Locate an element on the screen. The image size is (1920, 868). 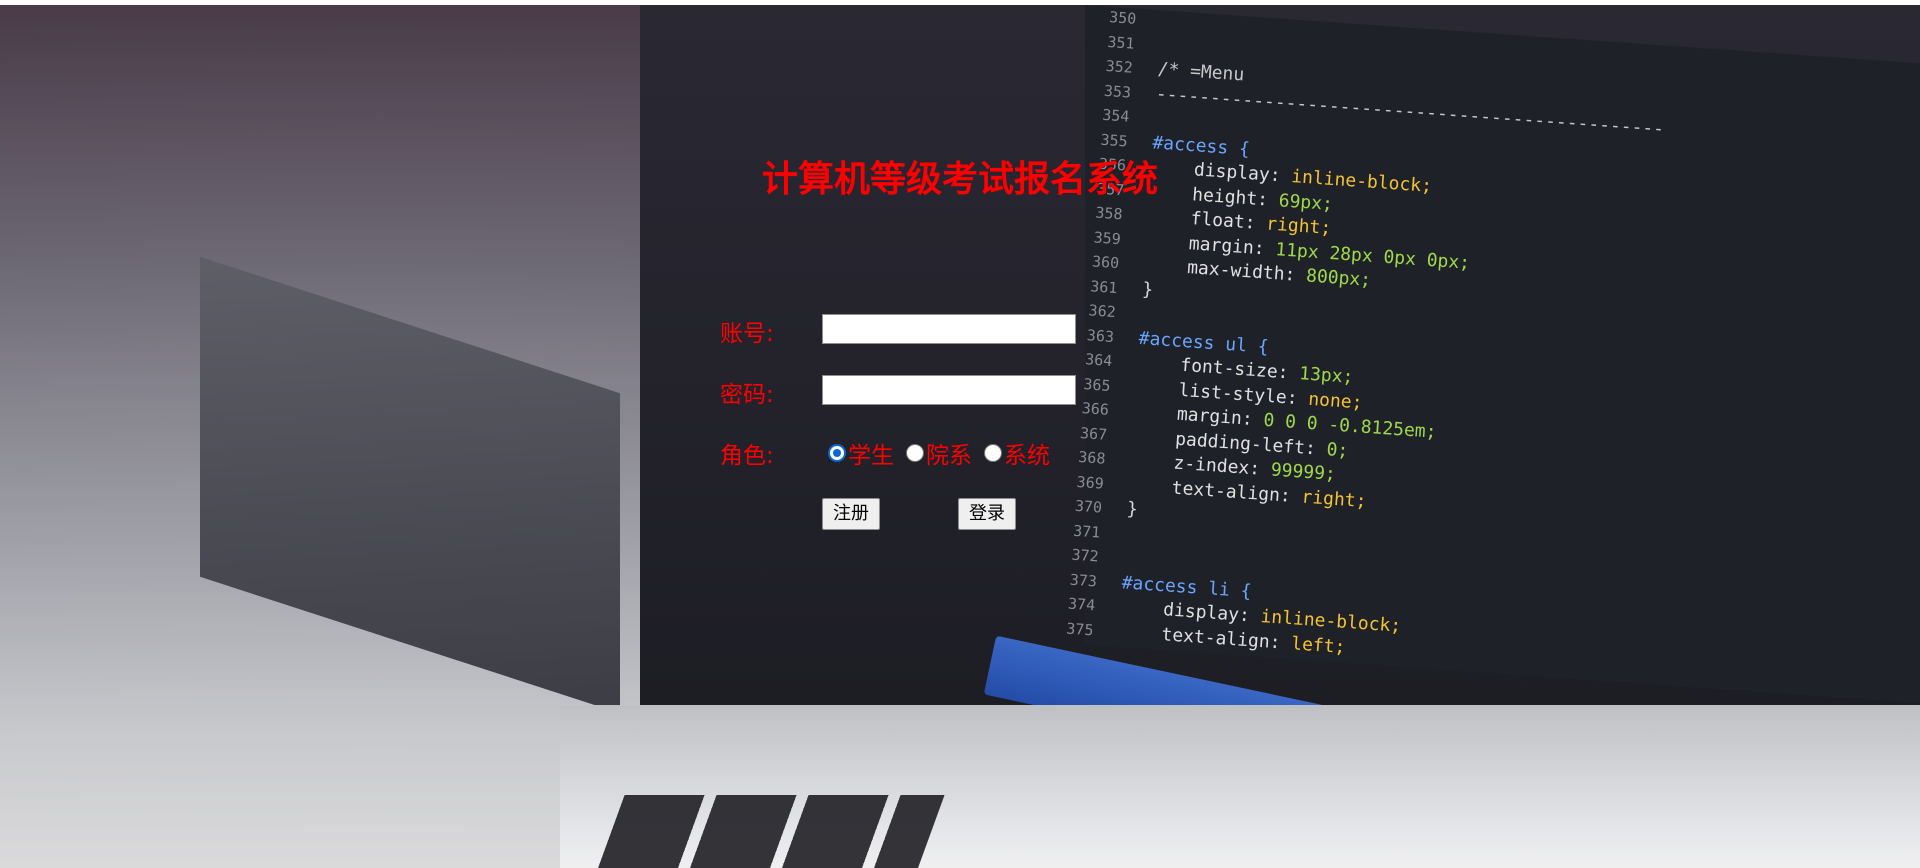
code-line-number: 362 is located at coordinates (1102, 311).